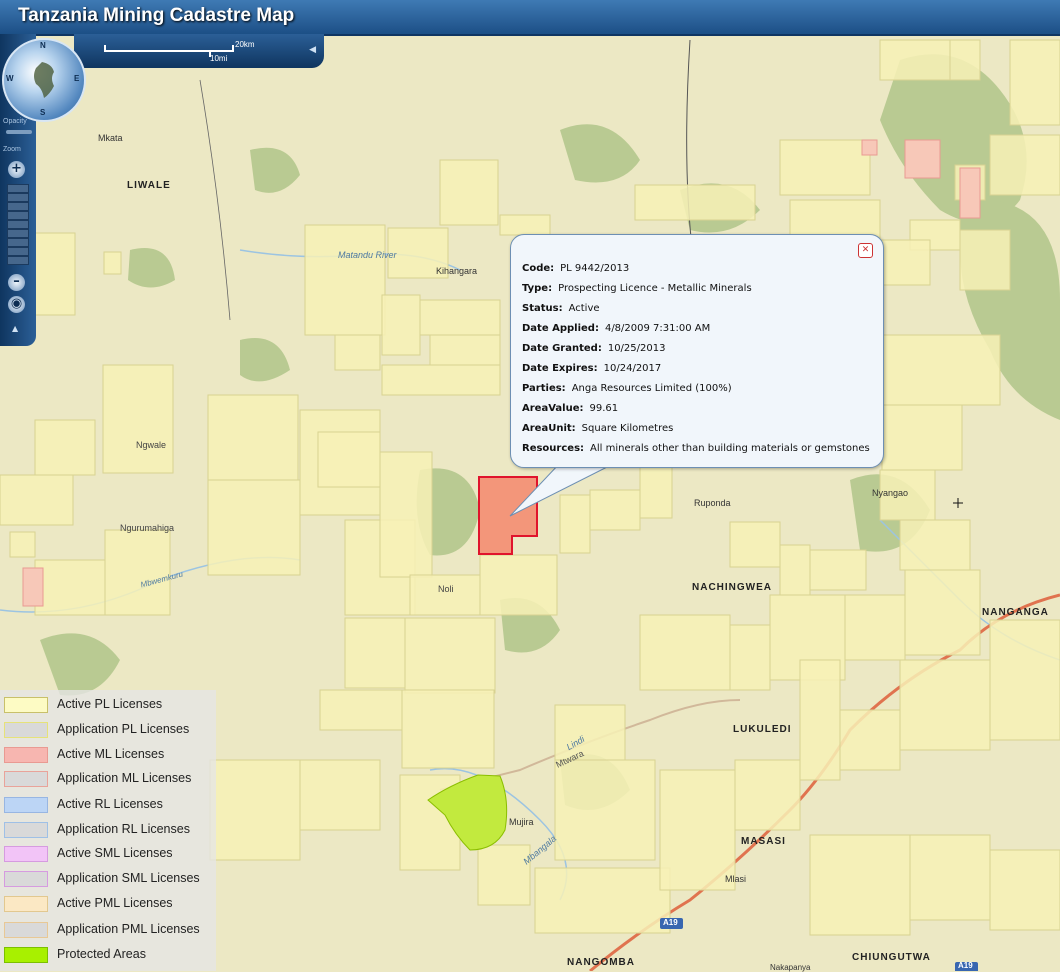  I want to click on legend-item: Application ML Licenses, so click(109, 778).